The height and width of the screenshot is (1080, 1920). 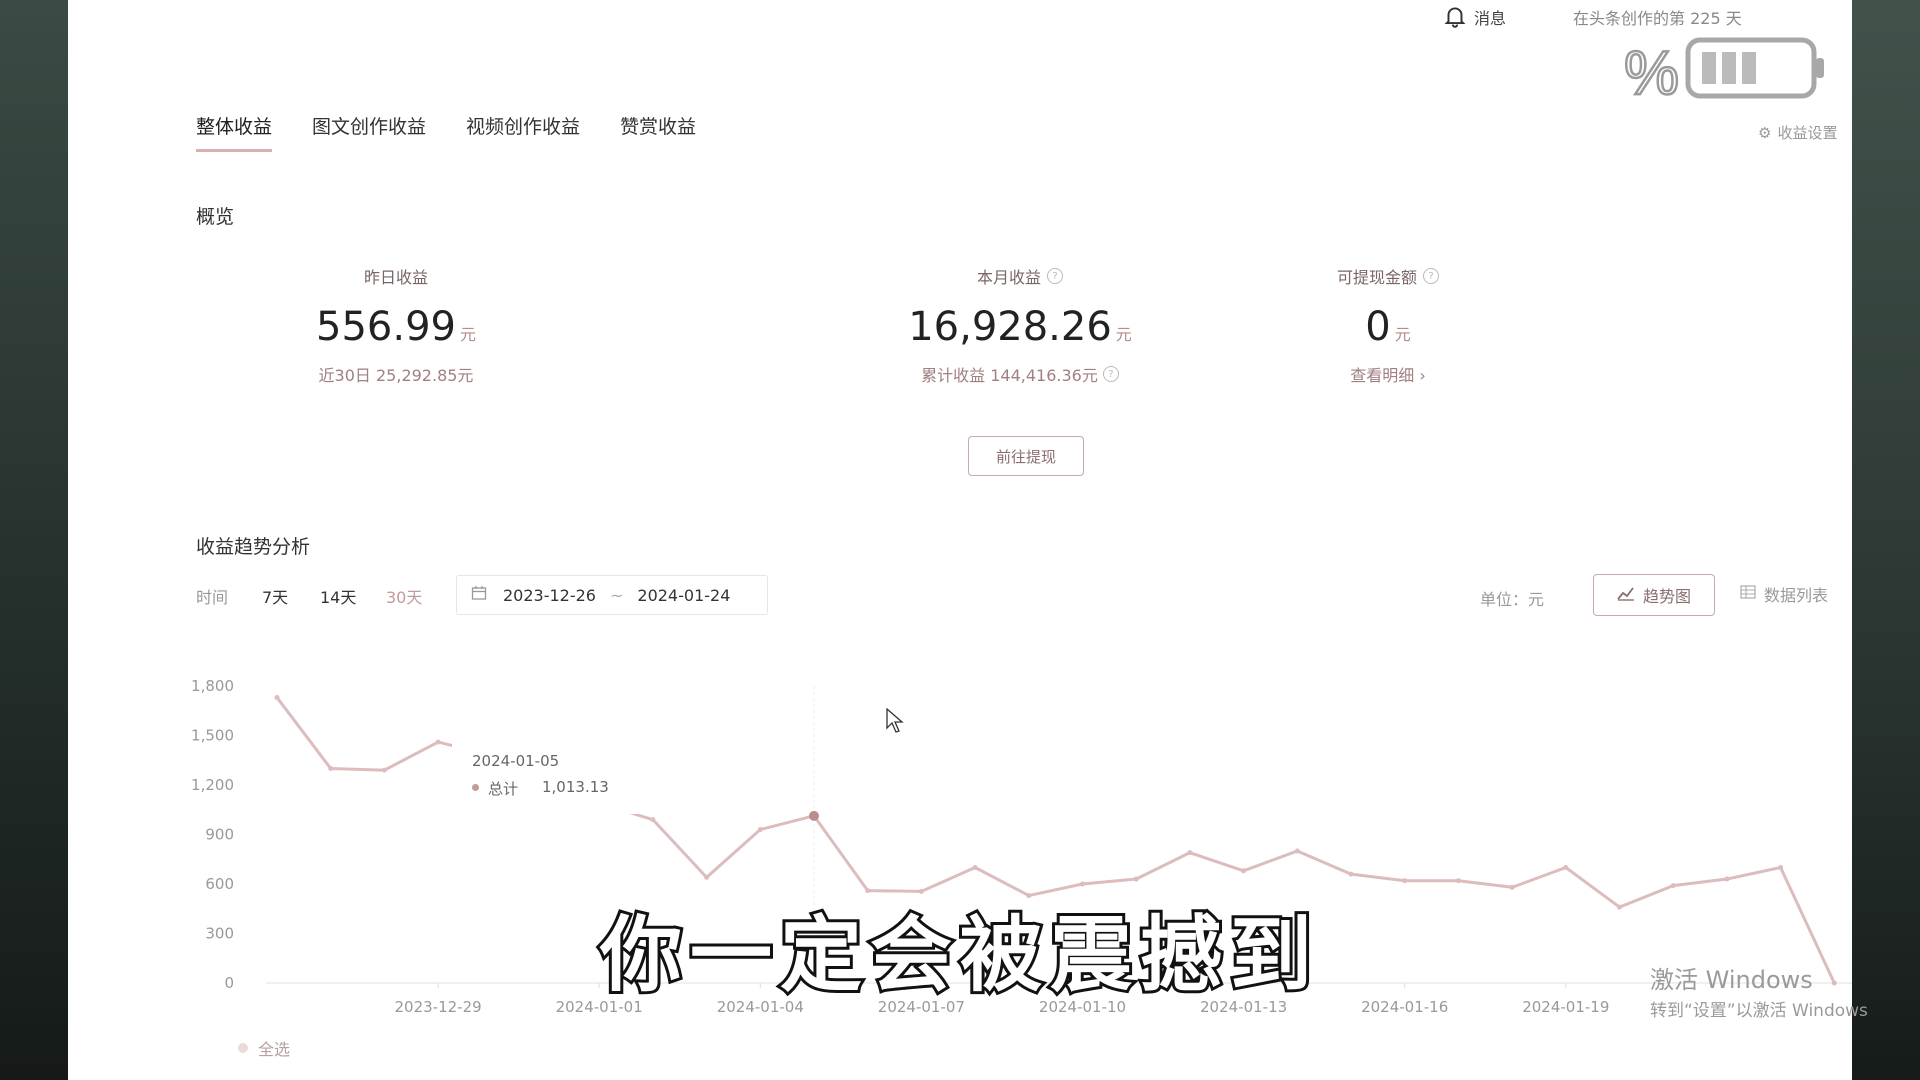 What do you see at coordinates (575, 787) in the screenshot?
I see `tooltip-value: 1,013.13` at bounding box center [575, 787].